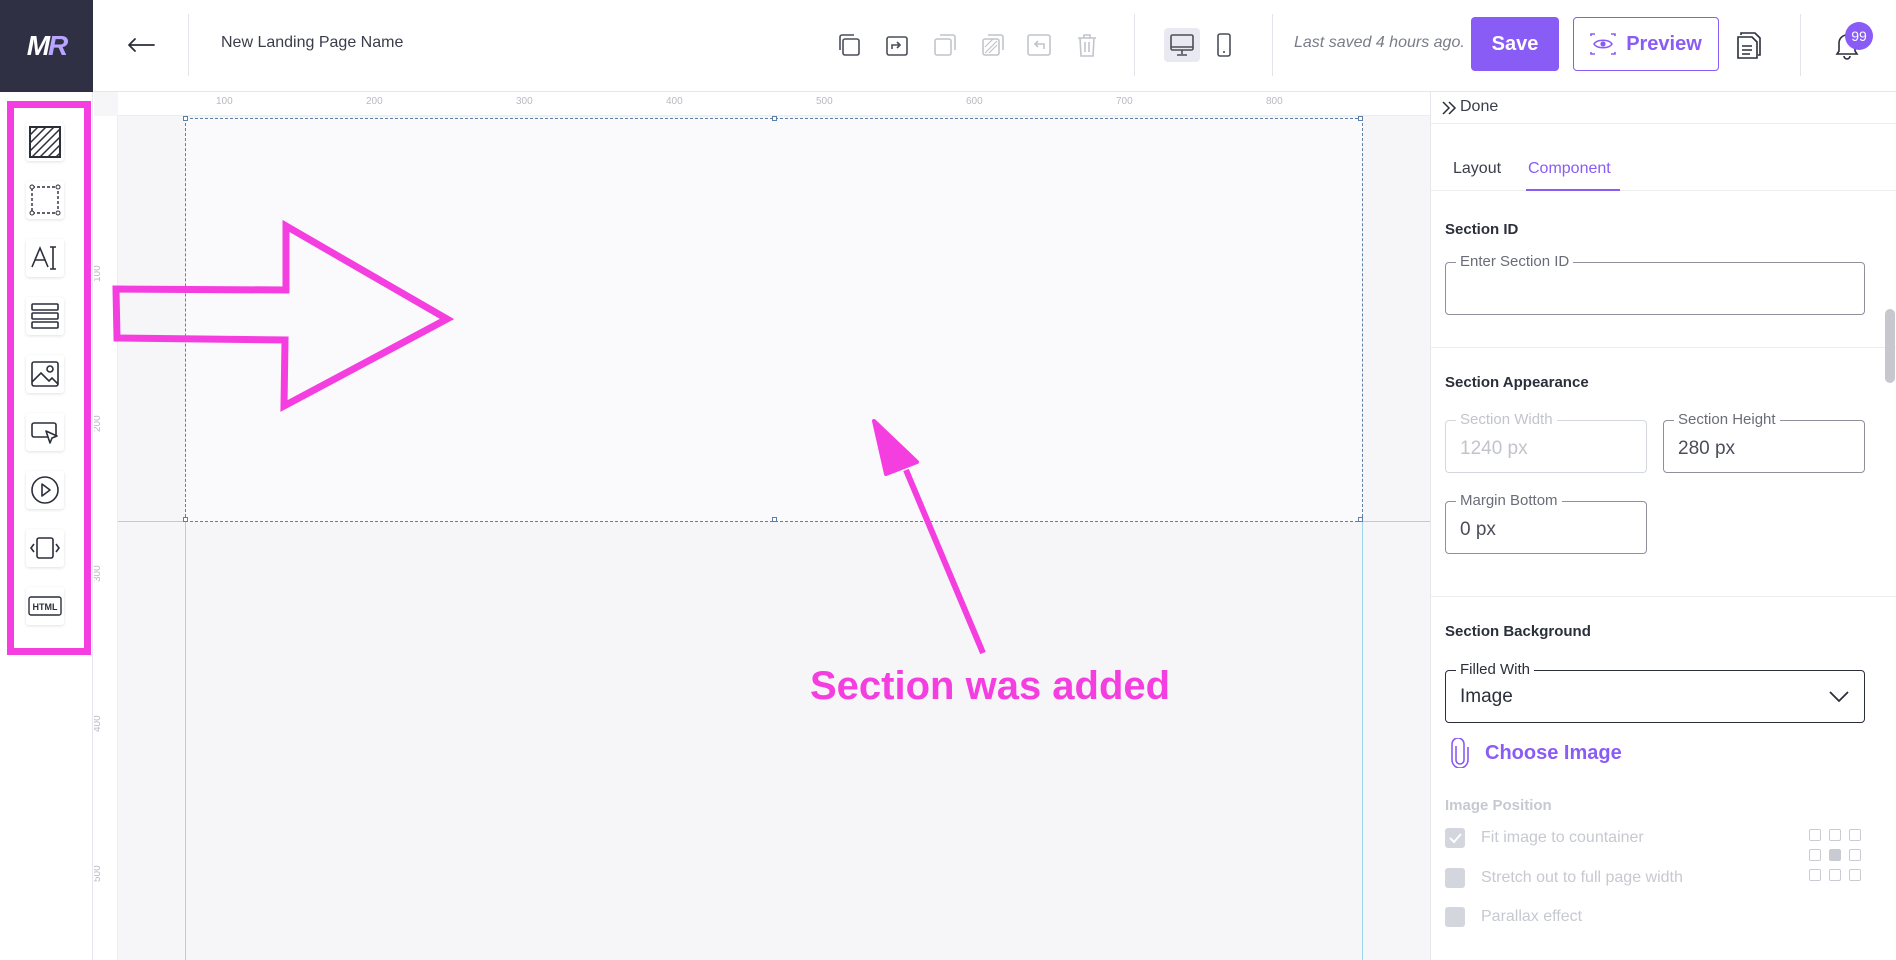 The width and height of the screenshot is (1896, 960). I want to click on tab-component: Component, so click(1569, 169).